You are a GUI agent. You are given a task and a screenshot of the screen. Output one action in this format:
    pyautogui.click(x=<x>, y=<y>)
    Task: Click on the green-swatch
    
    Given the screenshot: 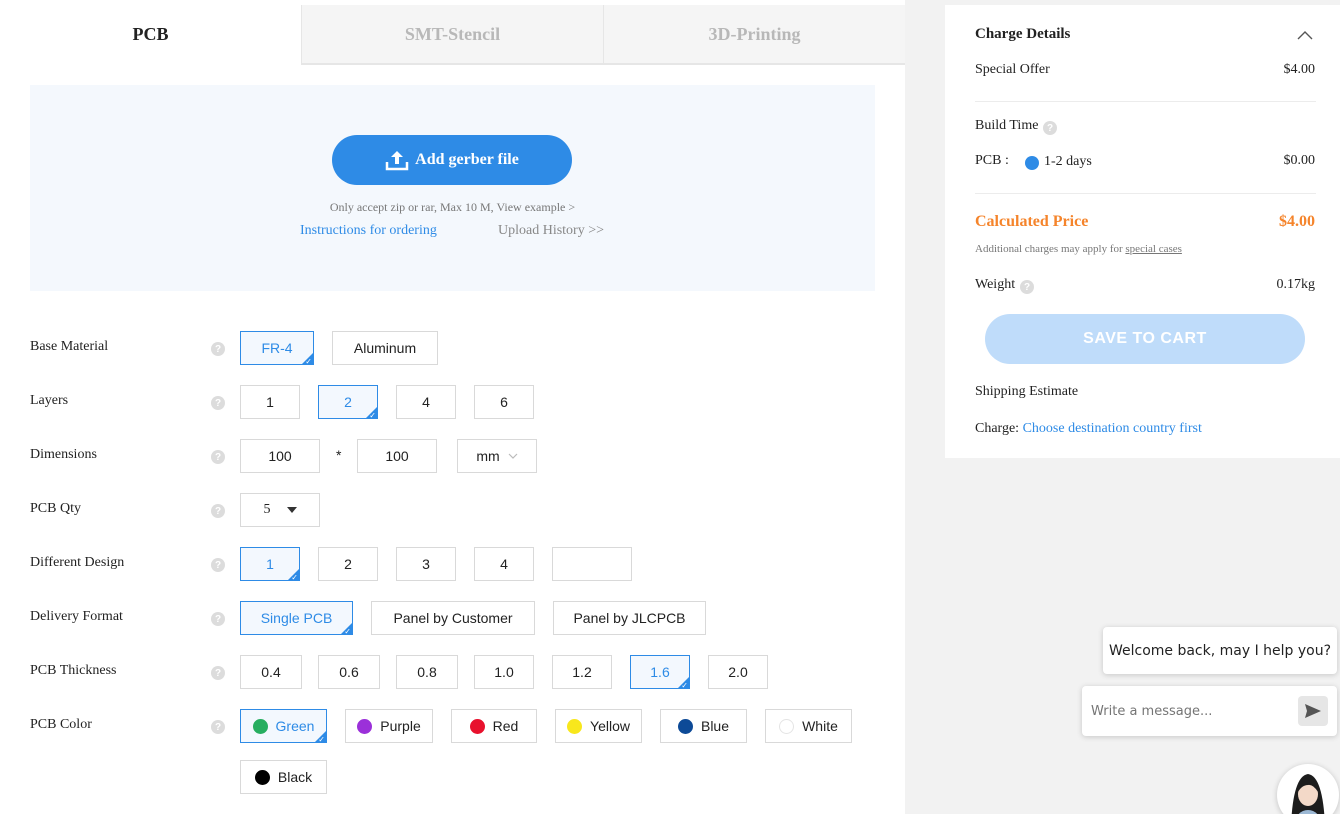 What is the action you would take?
    pyautogui.click(x=260, y=726)
    